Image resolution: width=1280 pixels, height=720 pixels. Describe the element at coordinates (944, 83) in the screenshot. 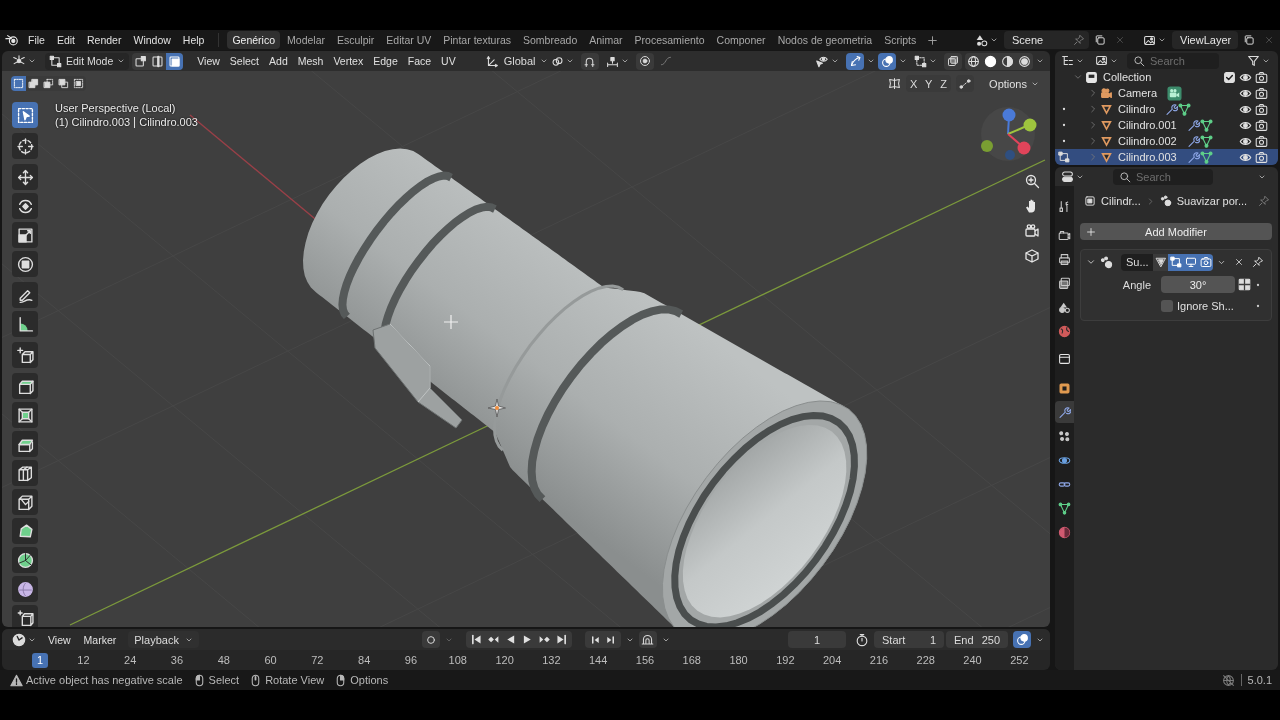

I see `mirror-axis-toggle: Z` at that location.